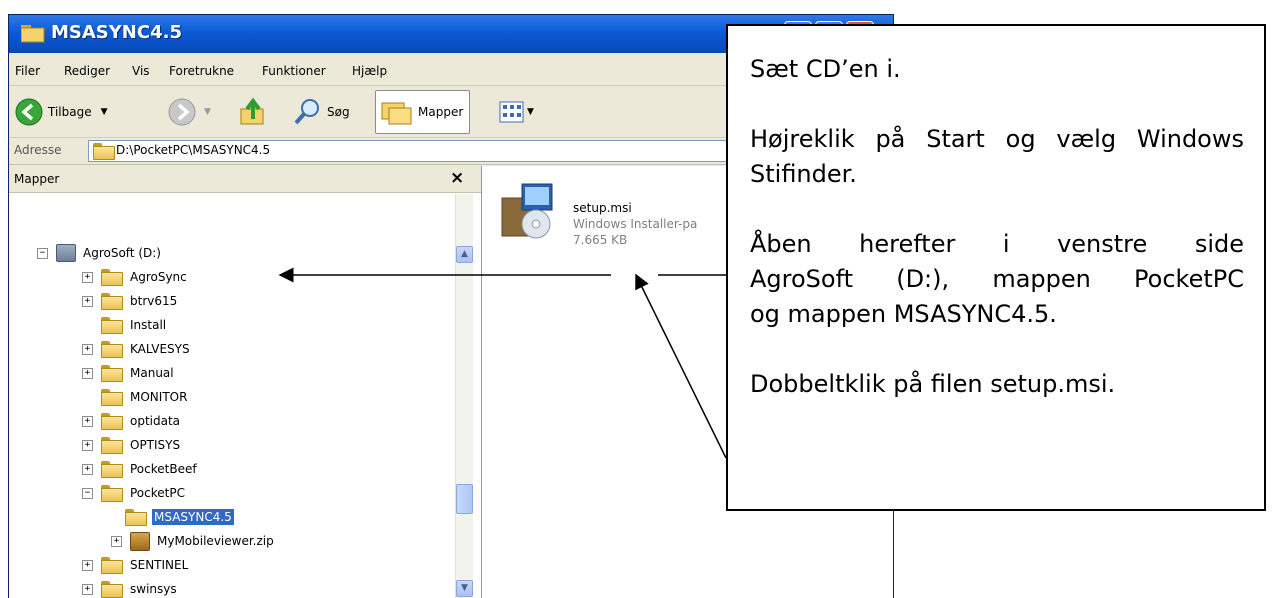 This screenshot has width=1278, height=598. Describe the element at coordinates (125, 325) in the screenshot. I see `tree-item: Install` at that location.